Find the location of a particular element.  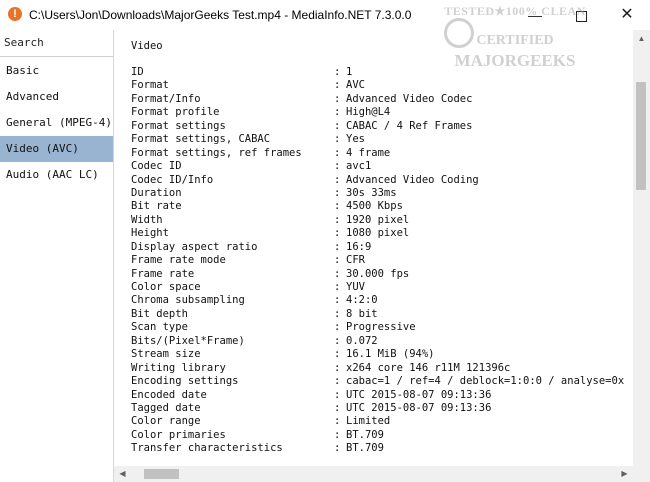

info-label: Transfer characteristics is located at coordinates (207, 448).